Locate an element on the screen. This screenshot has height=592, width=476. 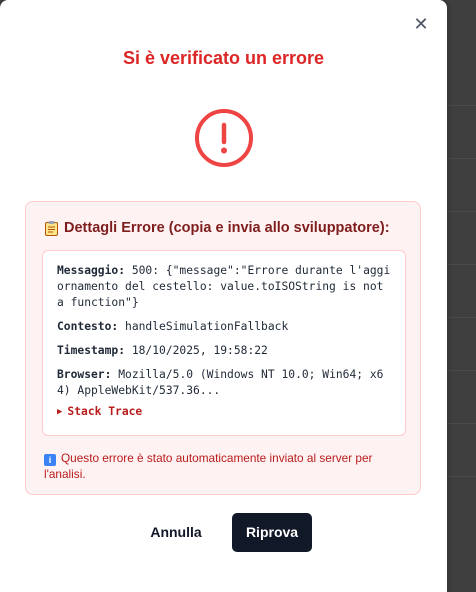
timestamp-label: Timestamp: is located at coordinates (91, 350).